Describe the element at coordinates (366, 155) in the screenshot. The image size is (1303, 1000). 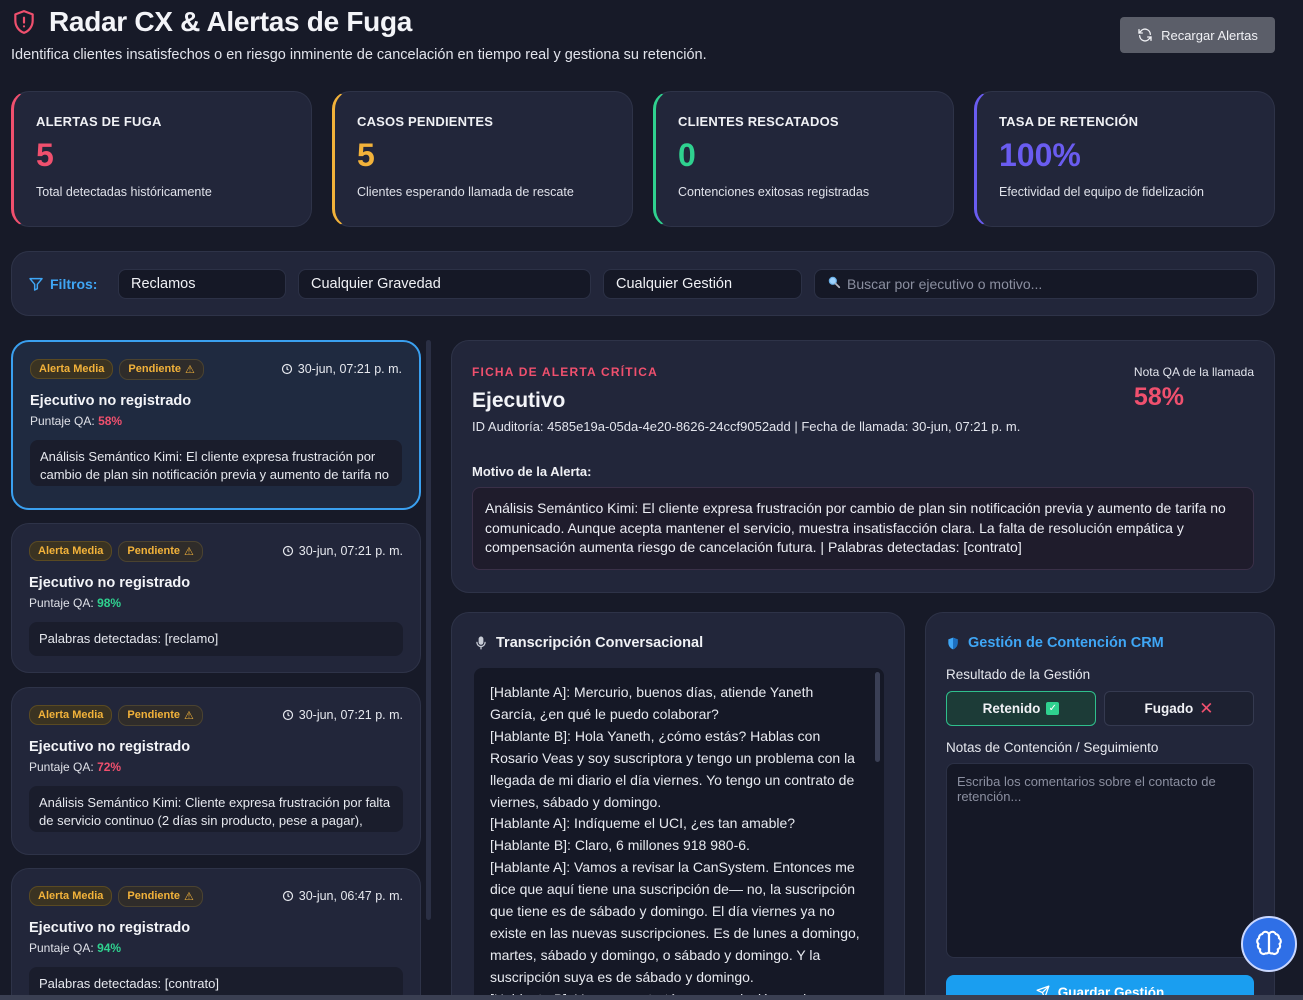
I see `kpi-value: 5` at that location.